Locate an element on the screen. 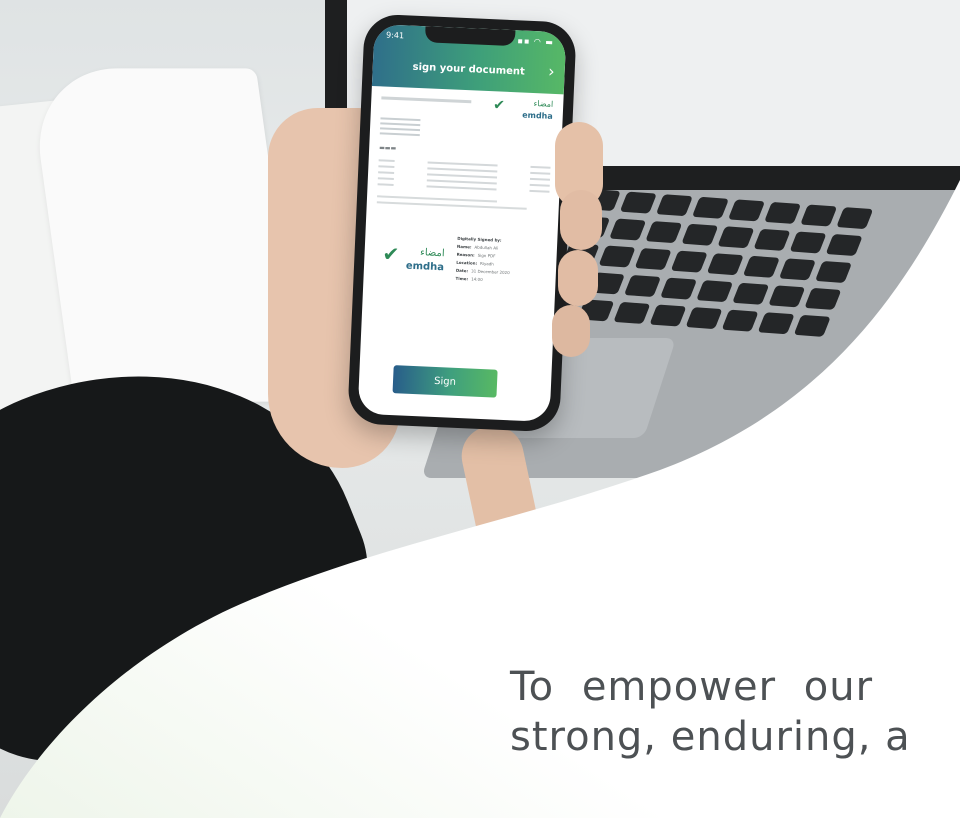  tagline-line-2: strong, enduring, a is located at coordinates (710, 737).